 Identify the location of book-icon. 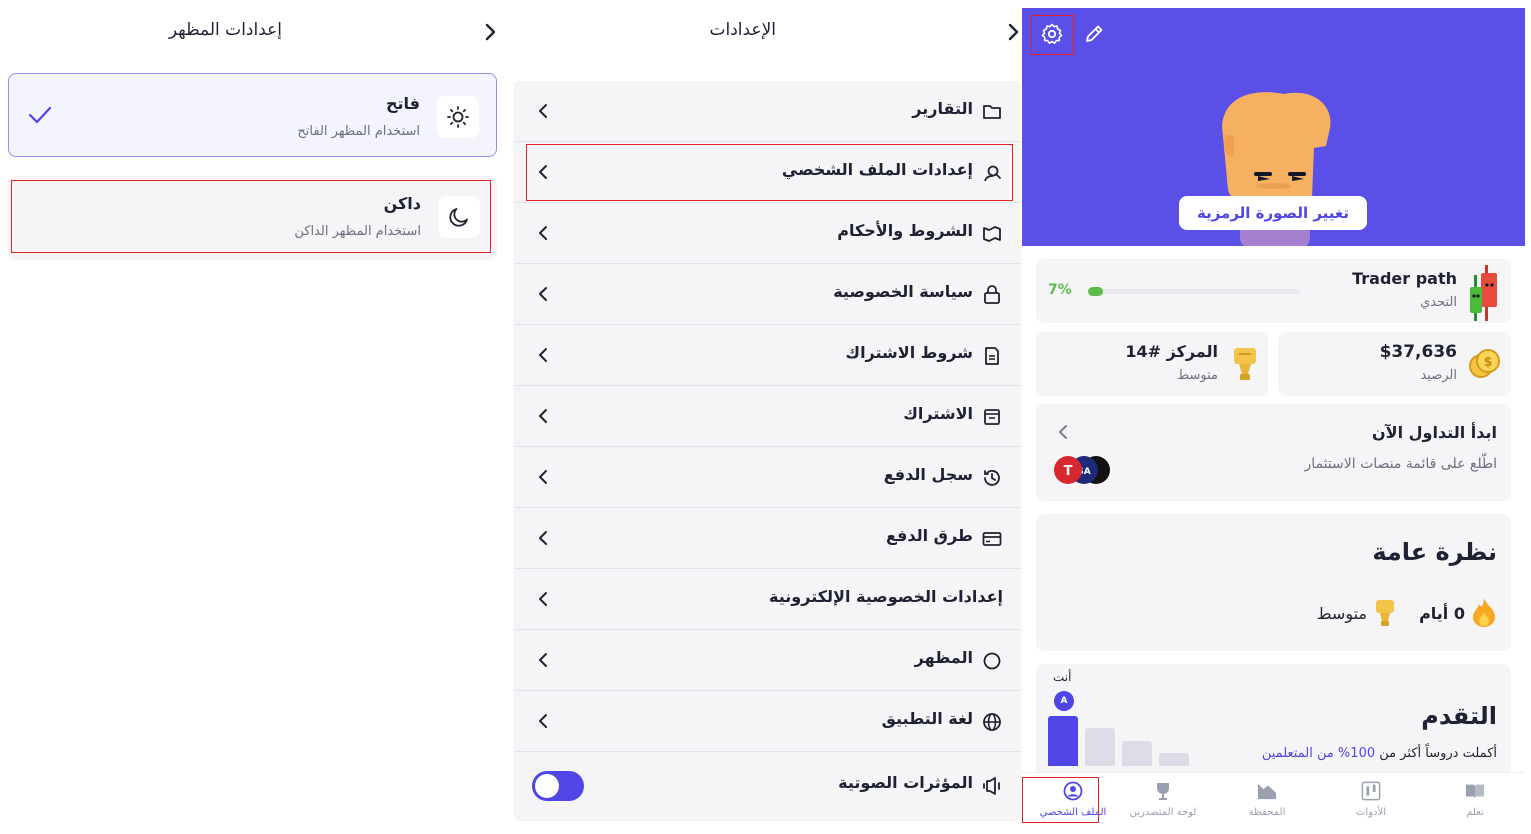
(1475, 791).